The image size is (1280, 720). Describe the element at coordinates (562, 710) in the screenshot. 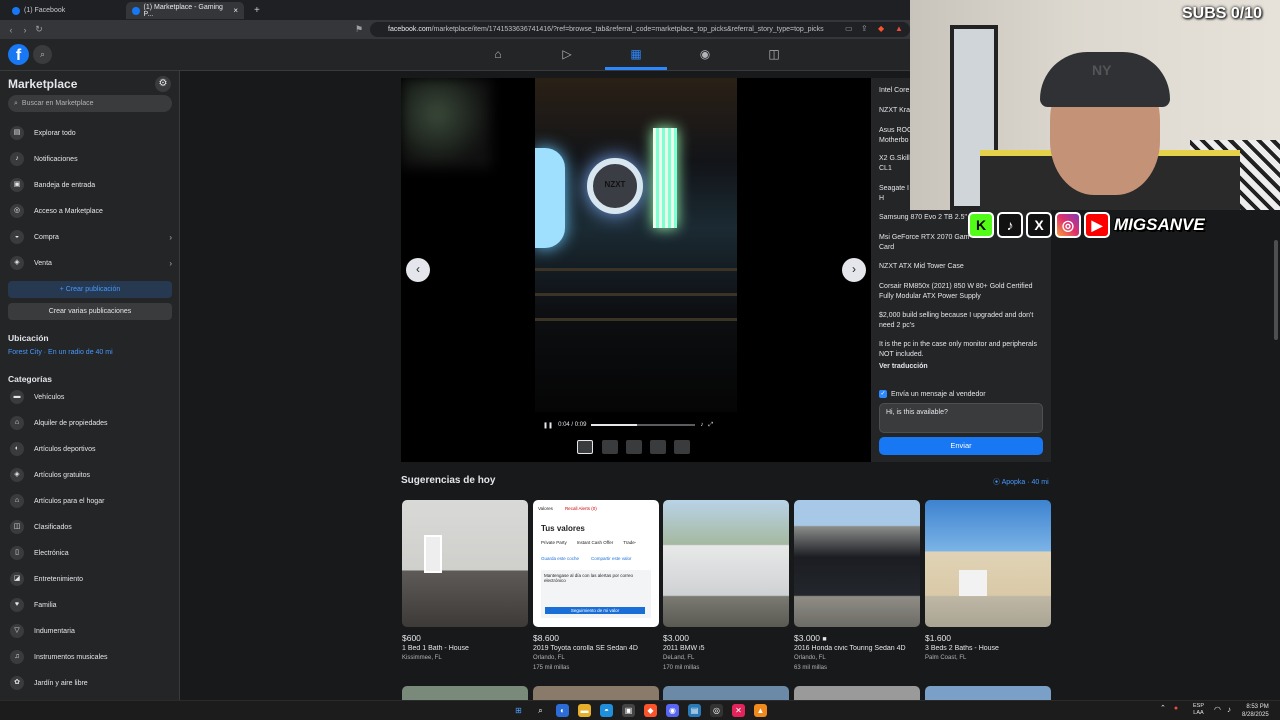

I see `copilot-icon: ◐` at that location.